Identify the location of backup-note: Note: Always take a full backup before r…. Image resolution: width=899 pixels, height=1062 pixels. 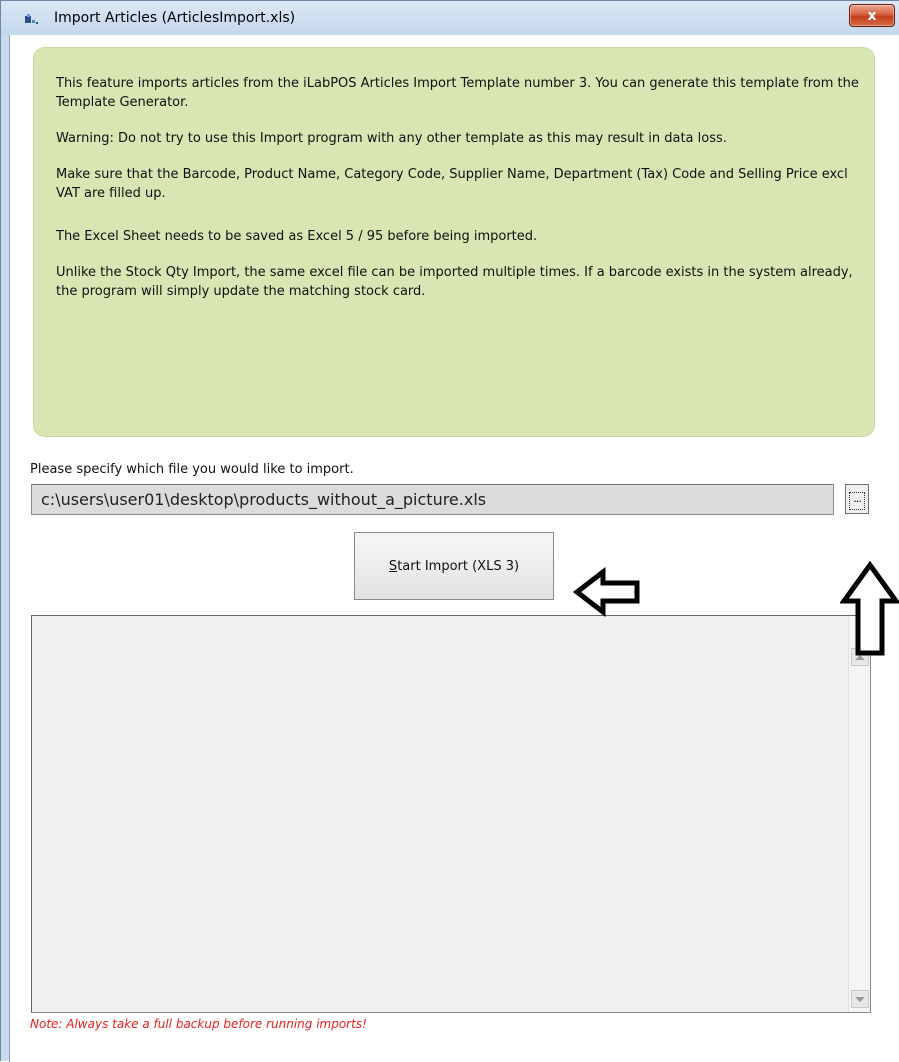
(198, 1024).